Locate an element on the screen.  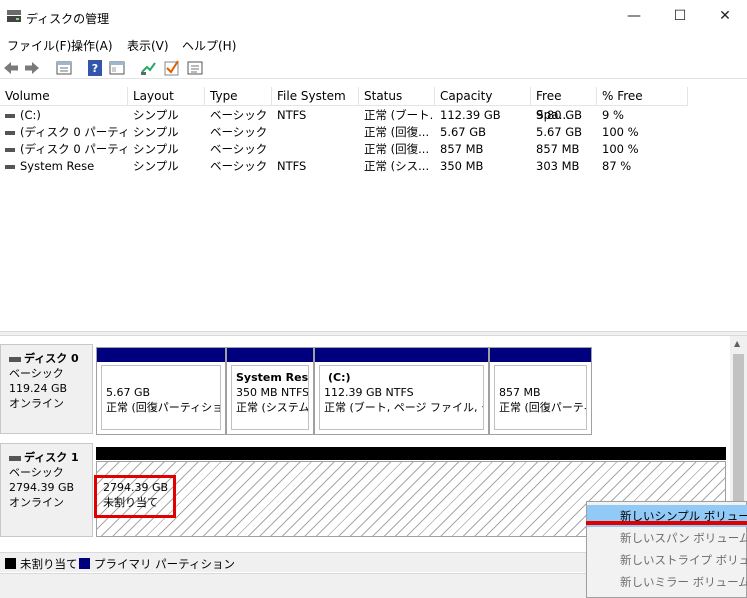
scroll-up-icon: ▲ is located at coordinates (737, 343).